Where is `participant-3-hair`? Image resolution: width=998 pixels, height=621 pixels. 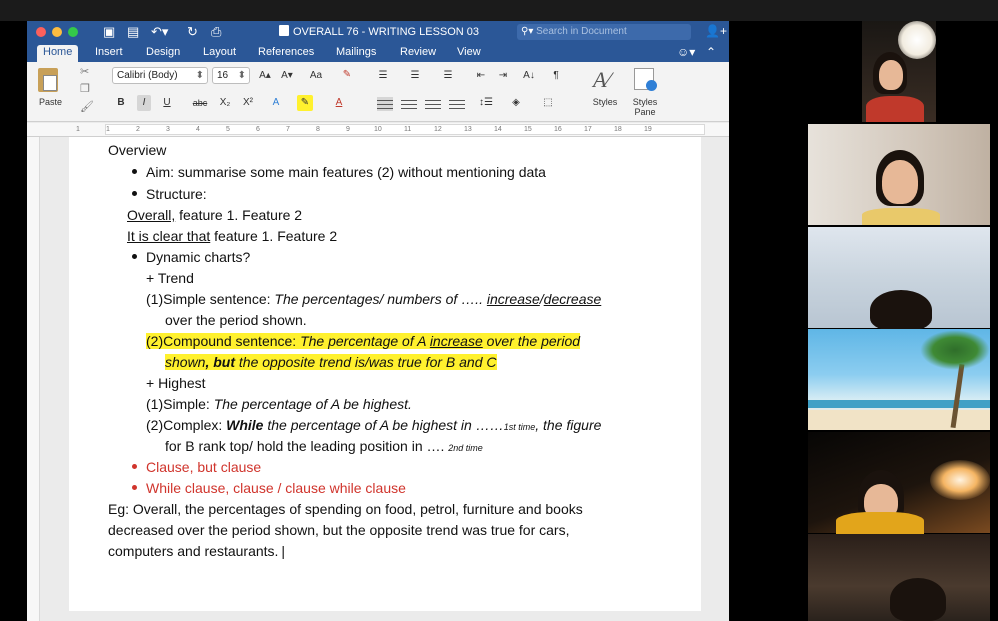 participant-3-hair is located at coordinates (901, 310).